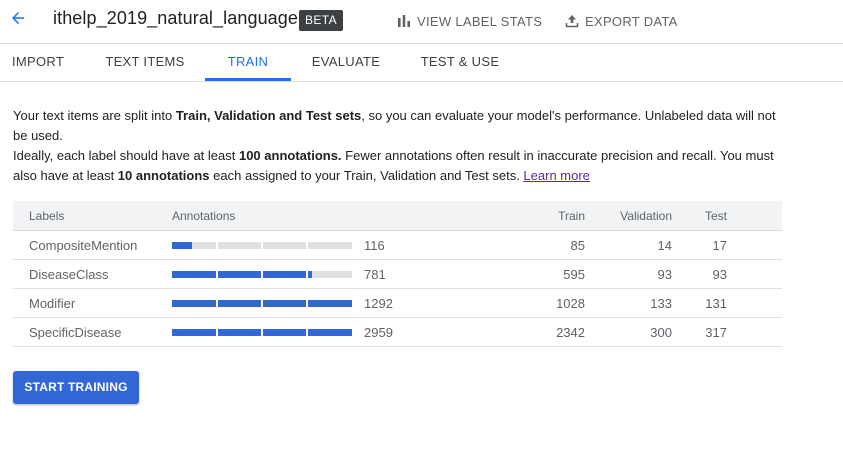  Describe the element at coordinates (397, 303) in the screenshot. I see `table-row: Modifier 1292 1028 133 131` at that location.